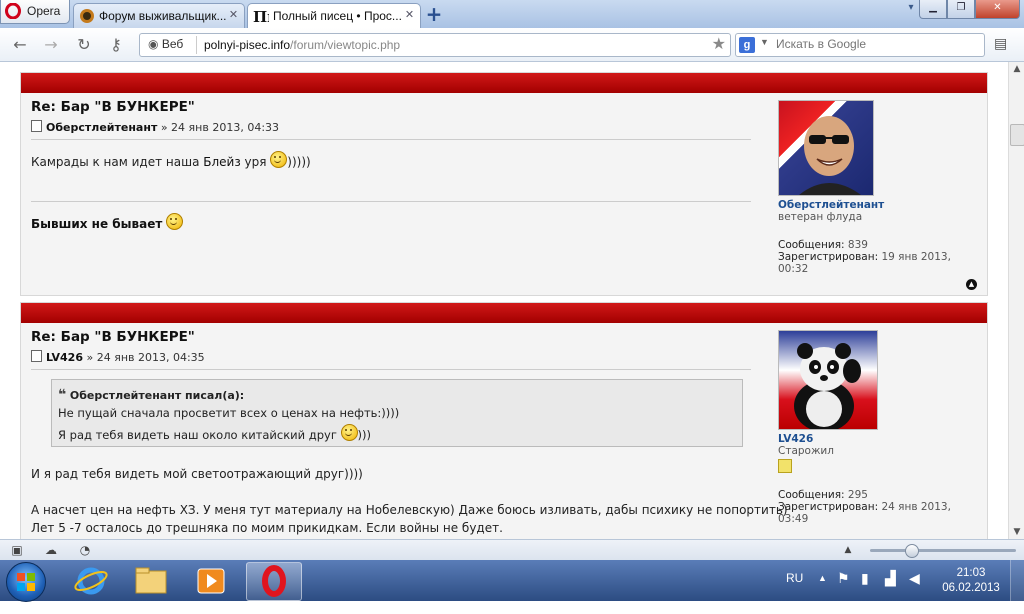 The image size is (1024, 614). I want to click on panel-icon: ▤, so click(1003, 45).